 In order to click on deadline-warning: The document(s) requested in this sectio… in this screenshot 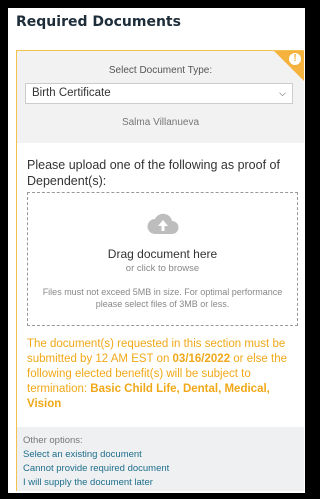, I will do `click(161, 374)`.